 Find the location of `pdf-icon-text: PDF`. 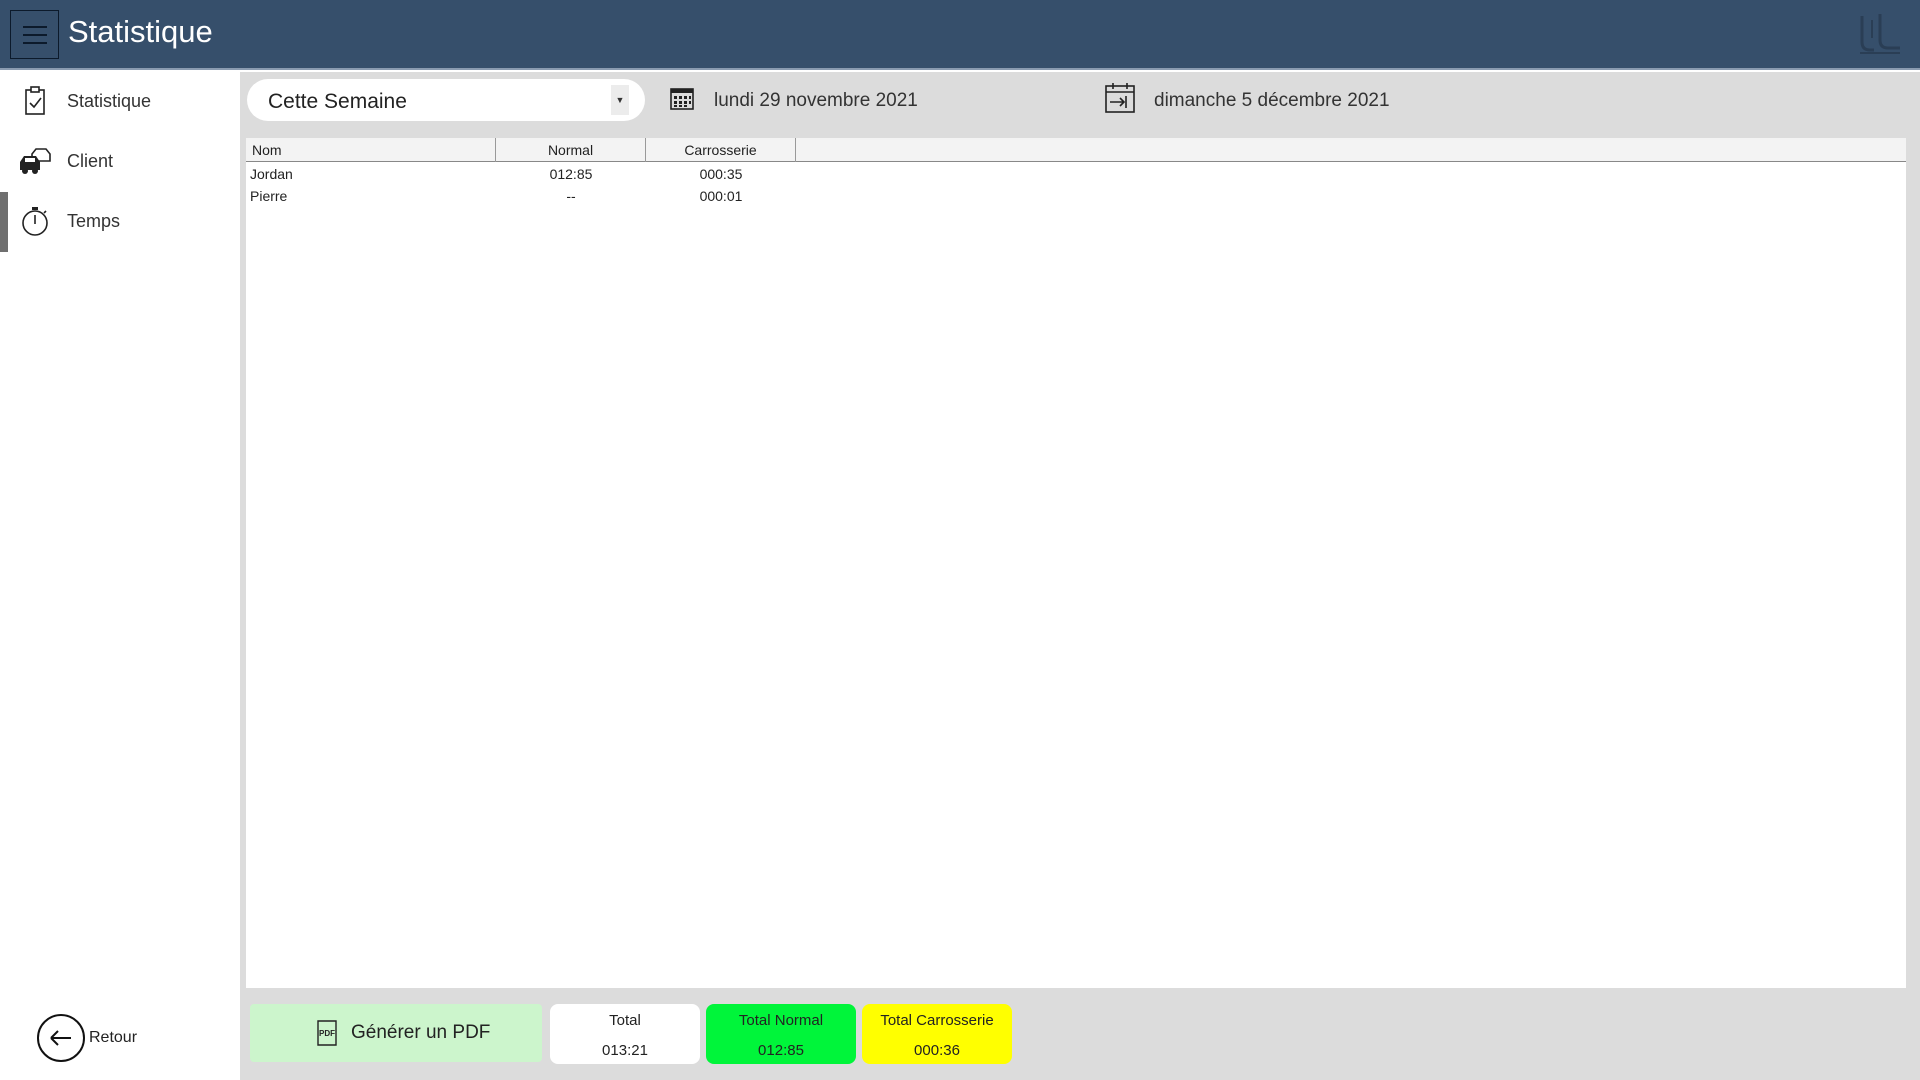

pdf-icon-text: PDF is located at coordinates (327, 1033).